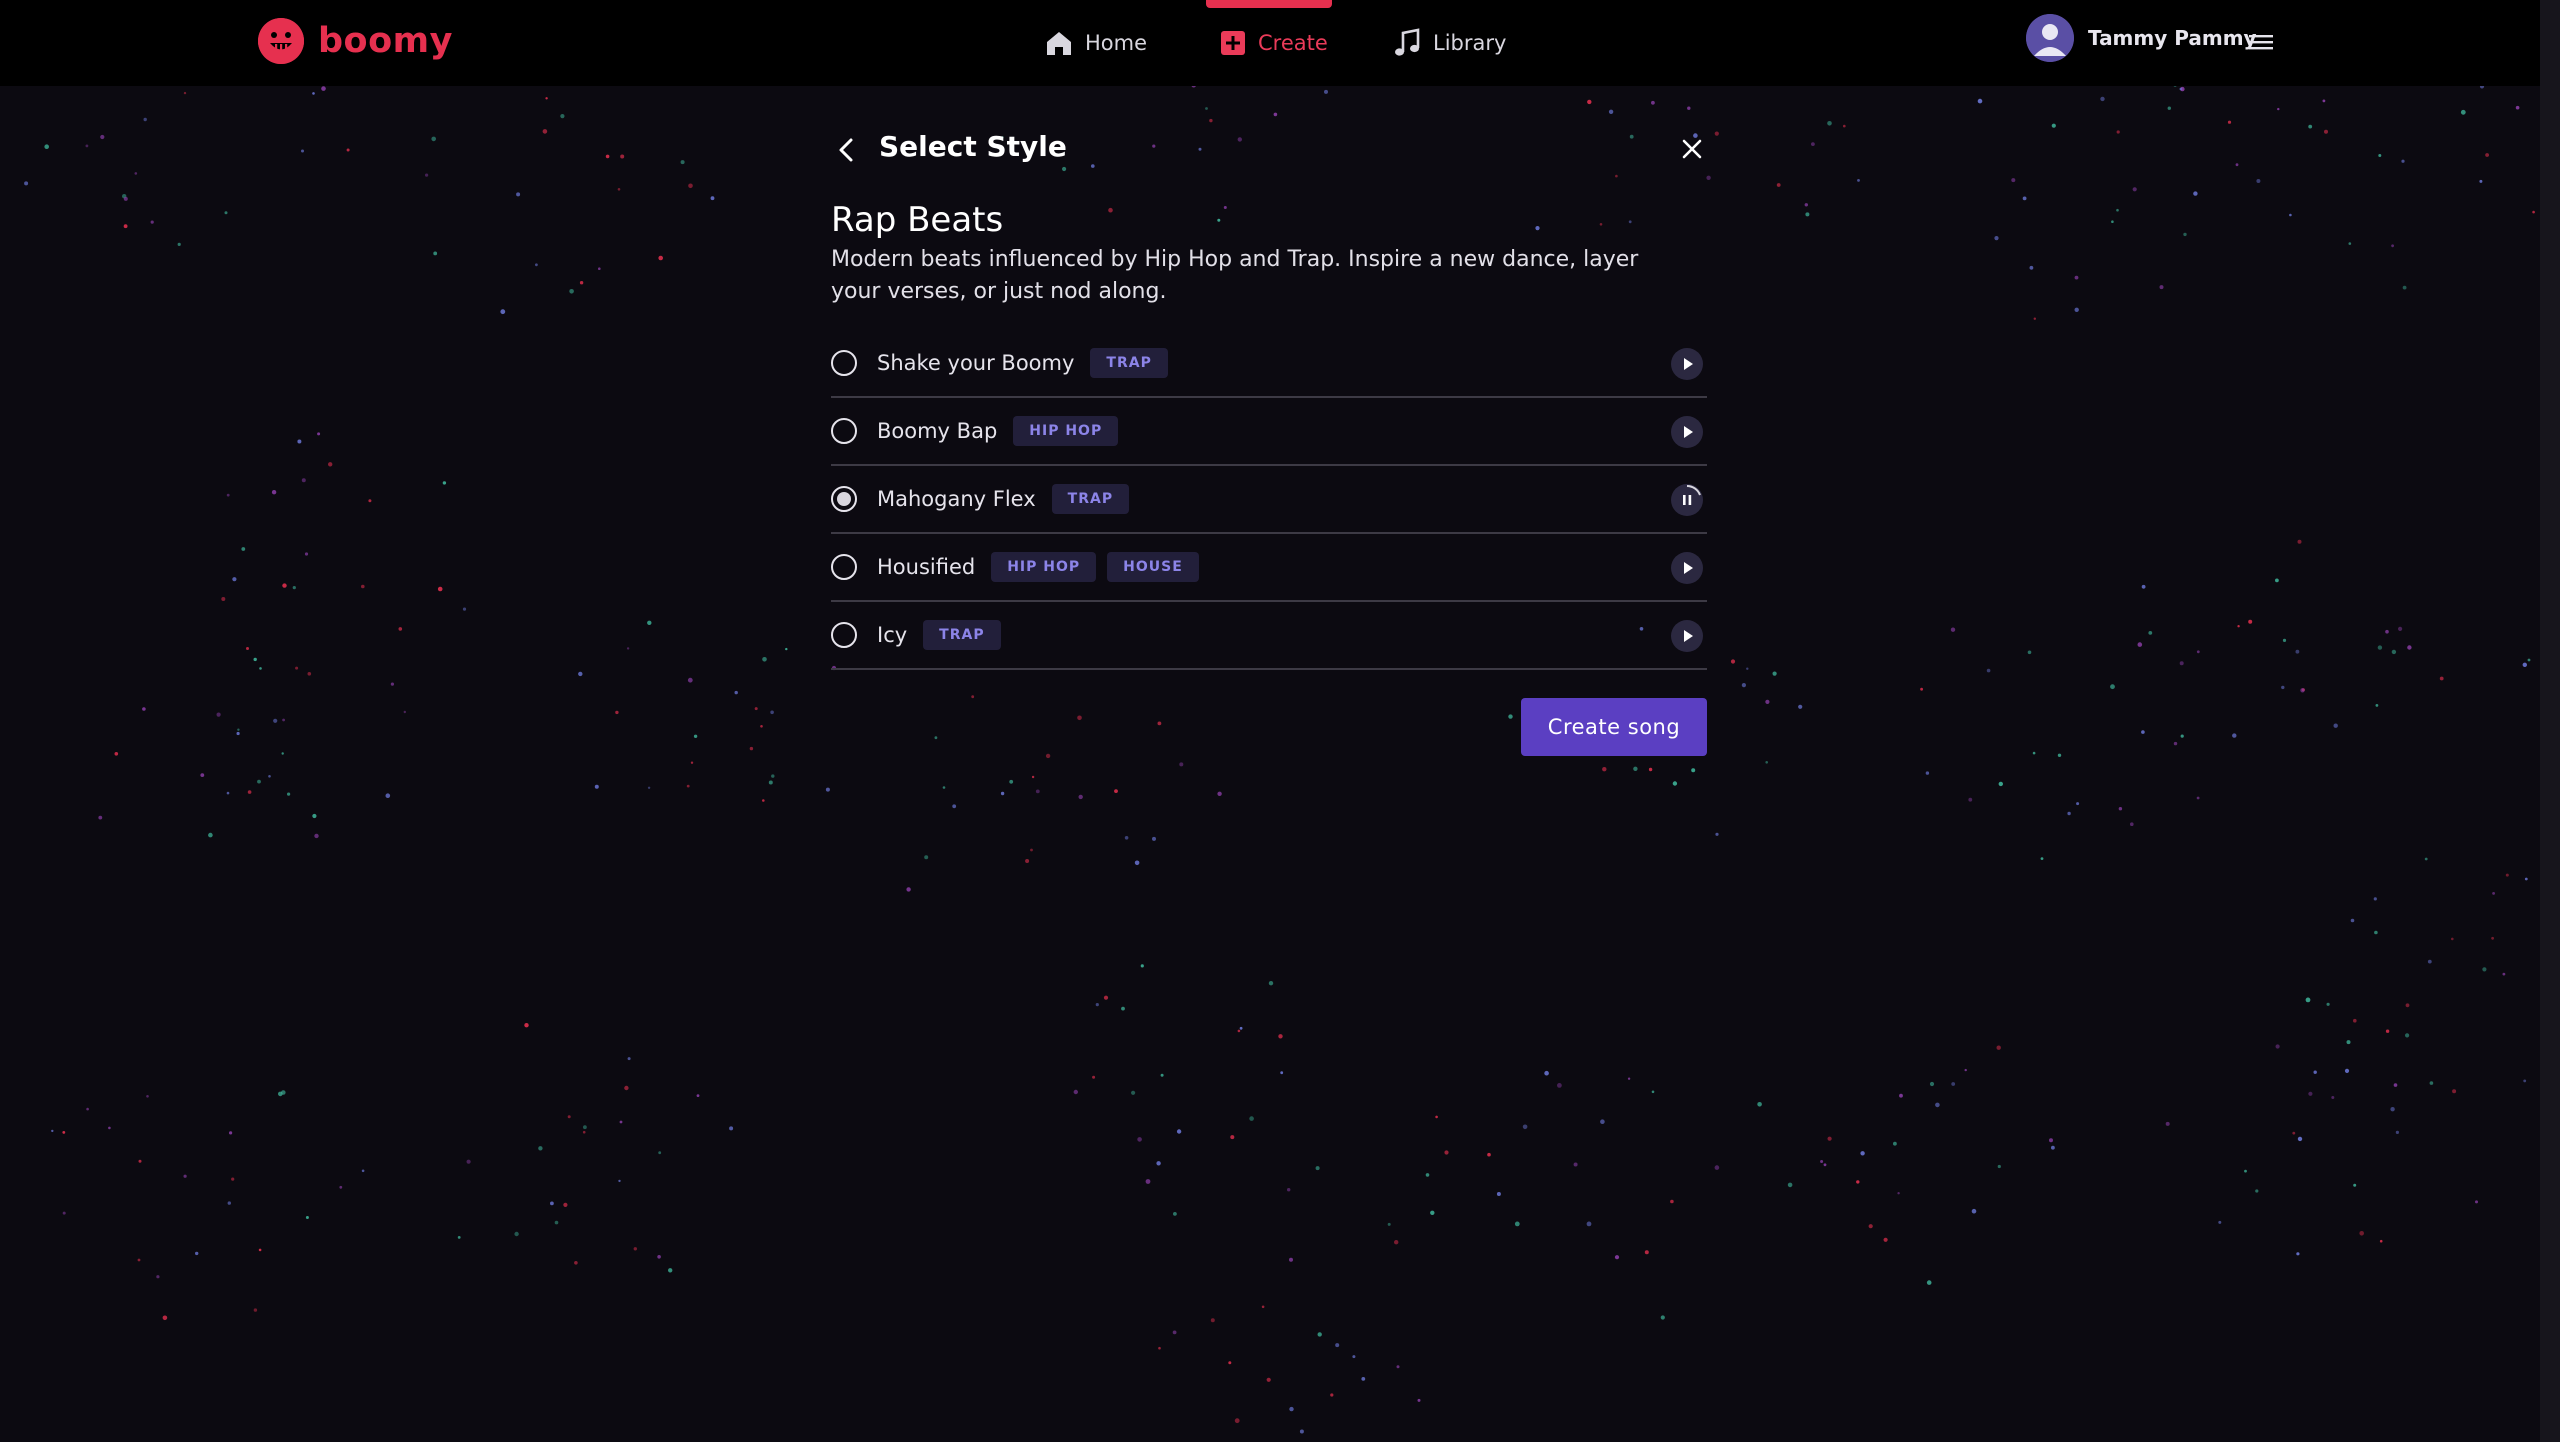 The height and width of the screenshot is (1442, 2560). Describe the element at coordinates (1470, 43) in the screenshot. I see `nav-library-label: Library` at that location.